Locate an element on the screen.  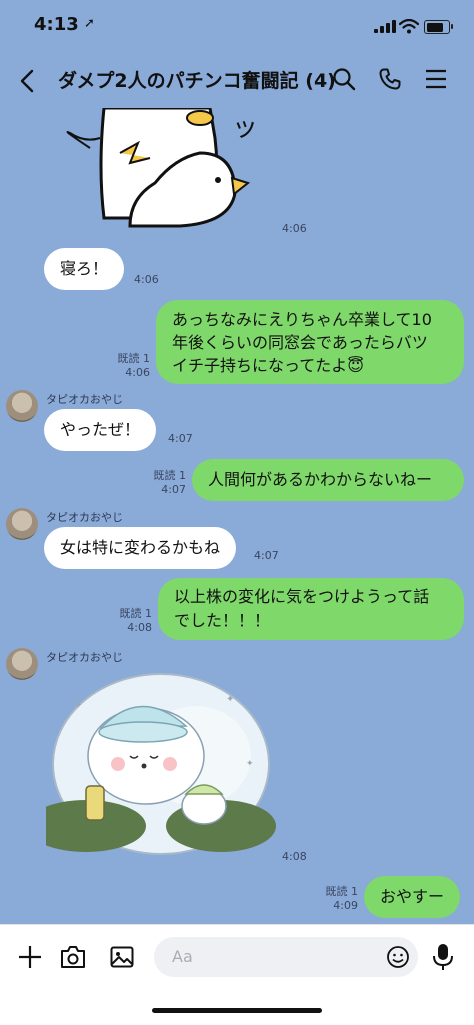
back-chevron-icon is located at coordinates (27, 81).